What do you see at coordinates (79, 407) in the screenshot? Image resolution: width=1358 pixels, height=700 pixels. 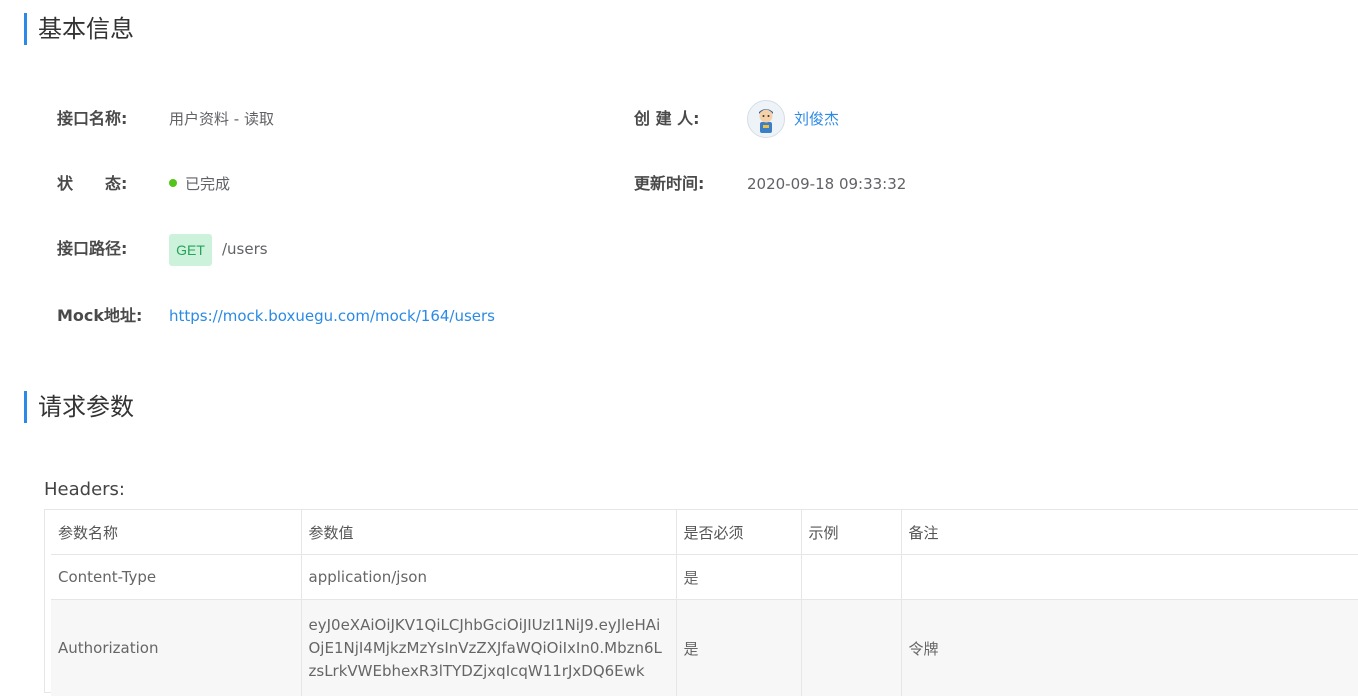 I see `section-title-request-params: 请求参数` at bounding box center [79, 407].